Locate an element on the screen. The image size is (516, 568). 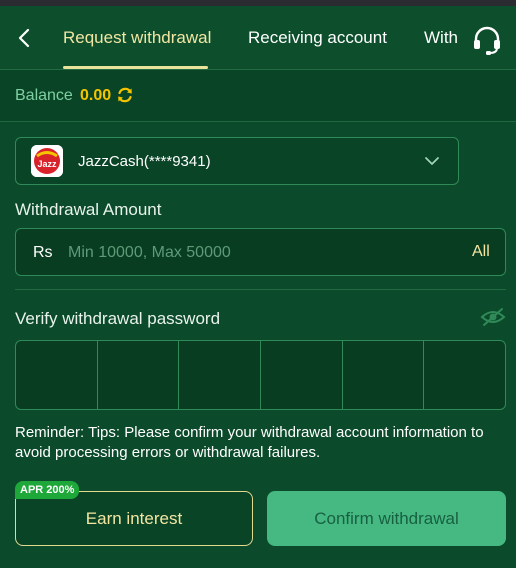
amount-field: Rs All is located at coordinates (260, 252).